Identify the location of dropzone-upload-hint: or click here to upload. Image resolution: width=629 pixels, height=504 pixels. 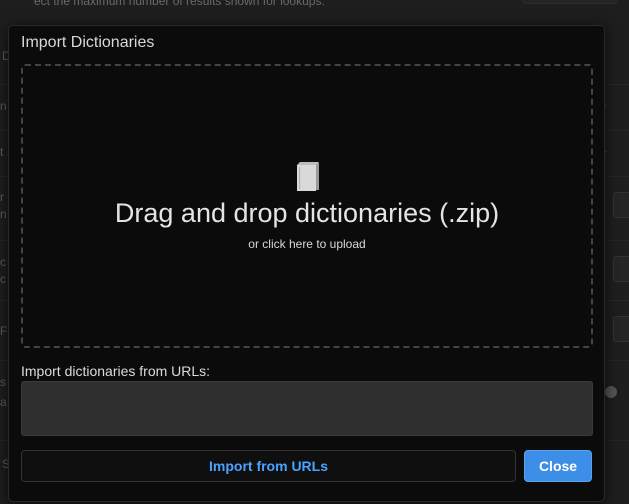
(307, 244).